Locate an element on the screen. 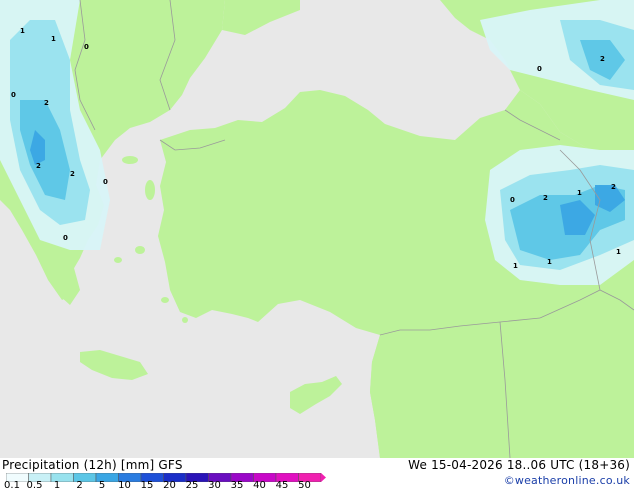 The width and height of the screenshot is (634, 491). scale-label: 35 is located at coordinates (237, 485).